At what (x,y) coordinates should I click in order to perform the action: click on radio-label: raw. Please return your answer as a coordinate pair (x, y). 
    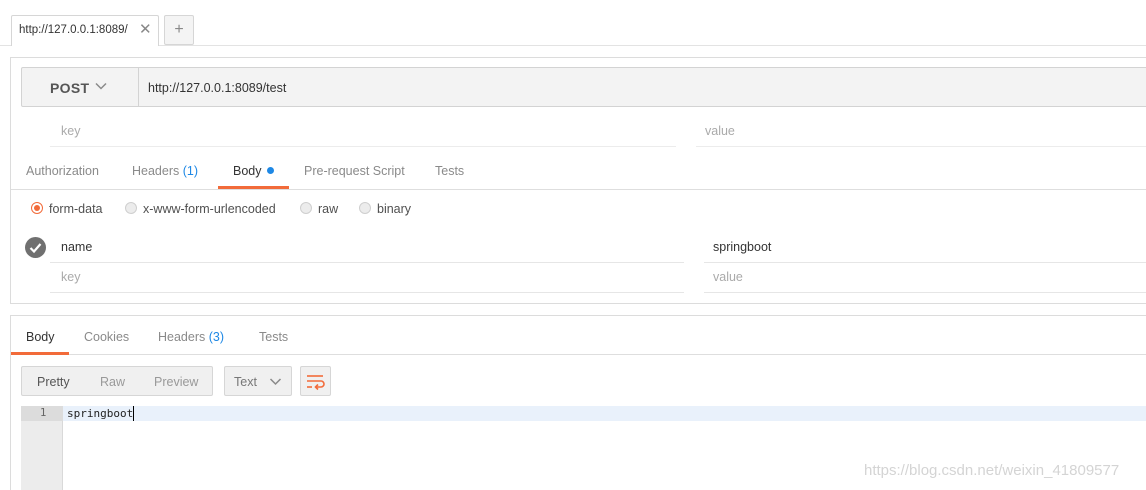
    Looking at the image, I should click on (328, 209).